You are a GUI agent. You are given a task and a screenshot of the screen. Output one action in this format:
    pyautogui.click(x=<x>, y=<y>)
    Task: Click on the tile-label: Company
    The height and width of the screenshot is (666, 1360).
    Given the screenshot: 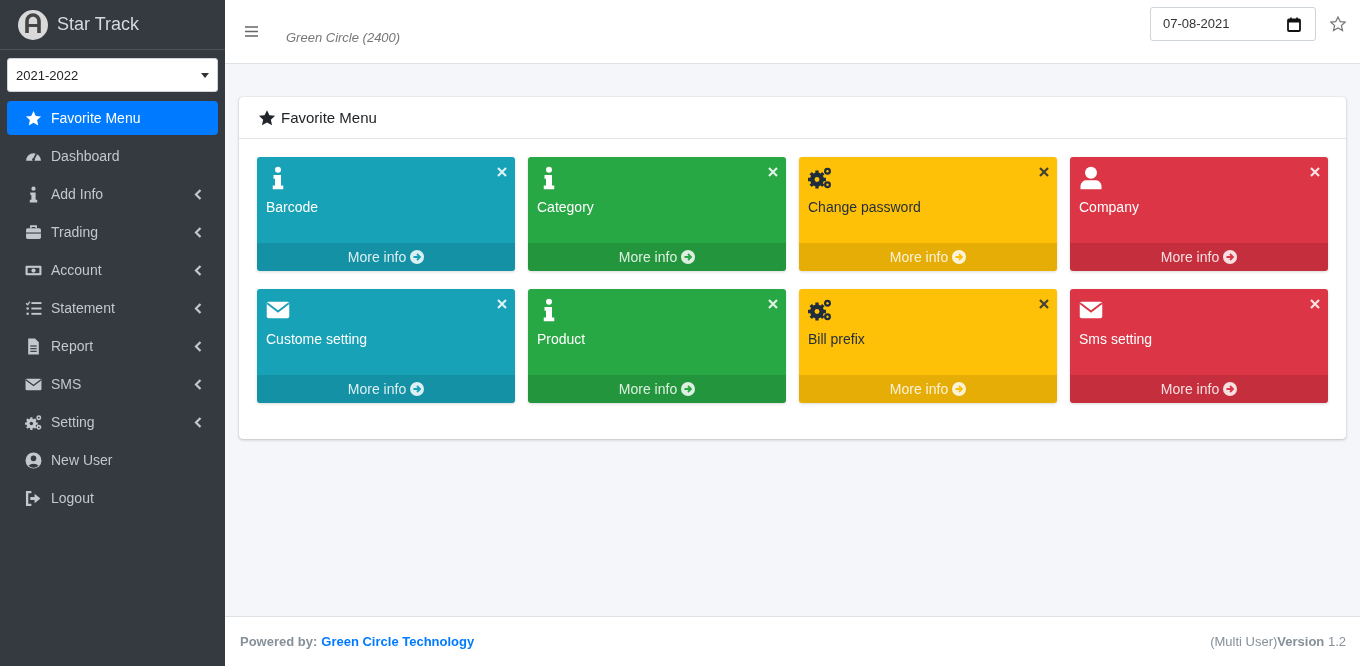 What is the action you would take?
    pyautogui.click(x=1109, y=207)
    